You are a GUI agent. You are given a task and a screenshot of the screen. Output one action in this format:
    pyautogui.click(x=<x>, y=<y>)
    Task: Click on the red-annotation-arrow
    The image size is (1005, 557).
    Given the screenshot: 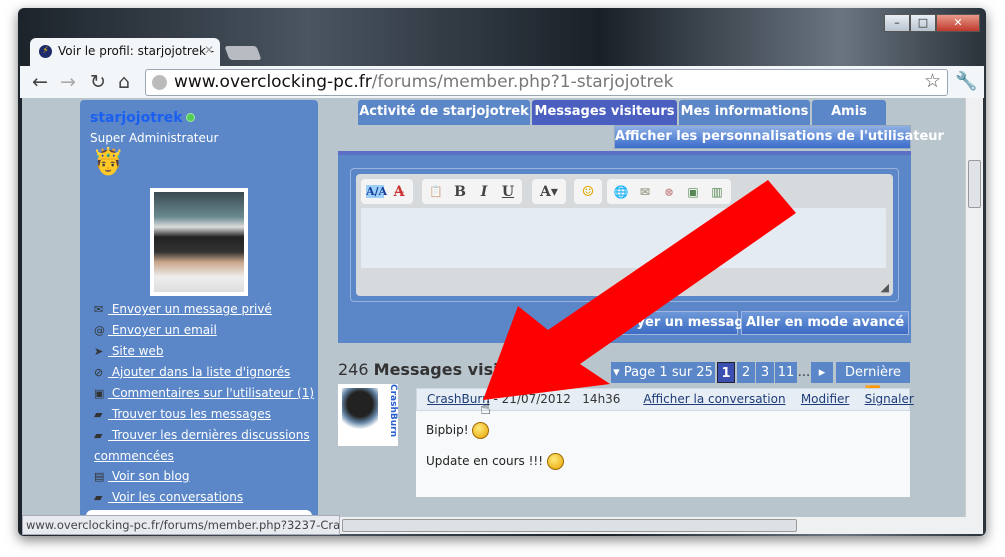 What is the action you would take?
    pyautogui.click(x=639, y=290)
    